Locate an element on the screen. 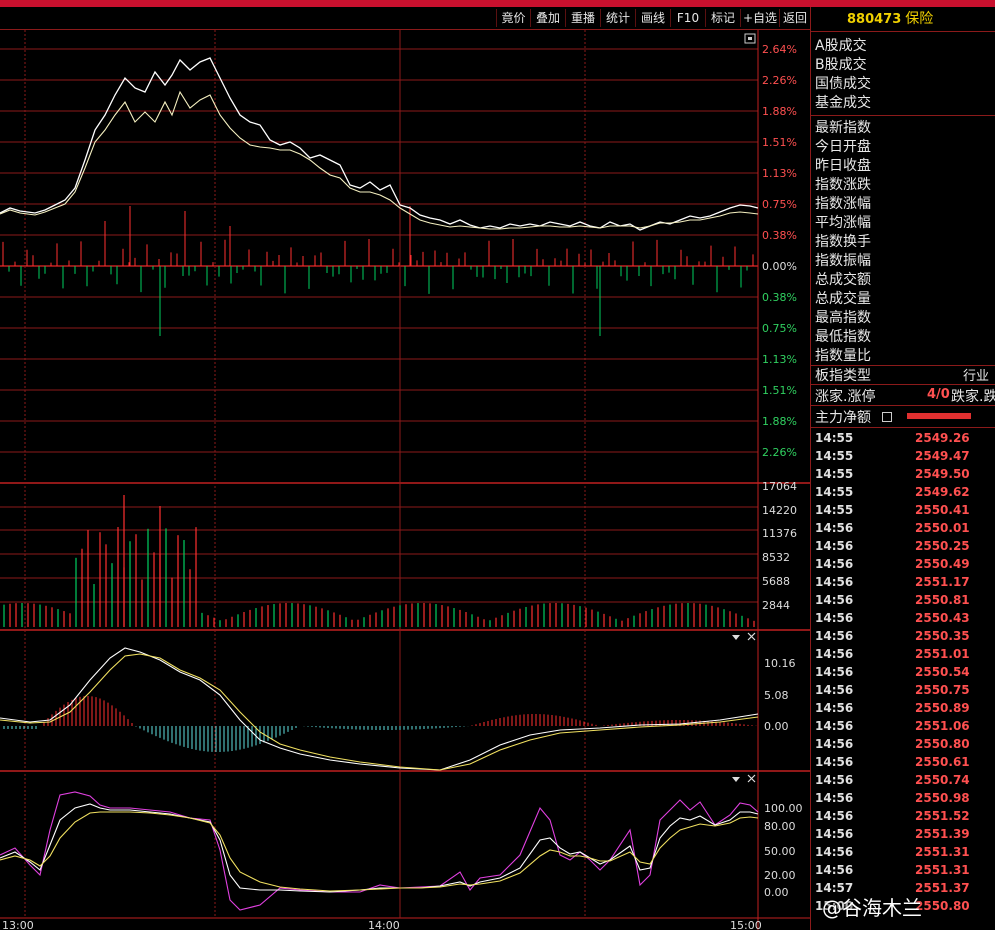 The width and height of the screenshot is (995, 930). overlay-button: 叠加 is located at coordinates (547, 18).